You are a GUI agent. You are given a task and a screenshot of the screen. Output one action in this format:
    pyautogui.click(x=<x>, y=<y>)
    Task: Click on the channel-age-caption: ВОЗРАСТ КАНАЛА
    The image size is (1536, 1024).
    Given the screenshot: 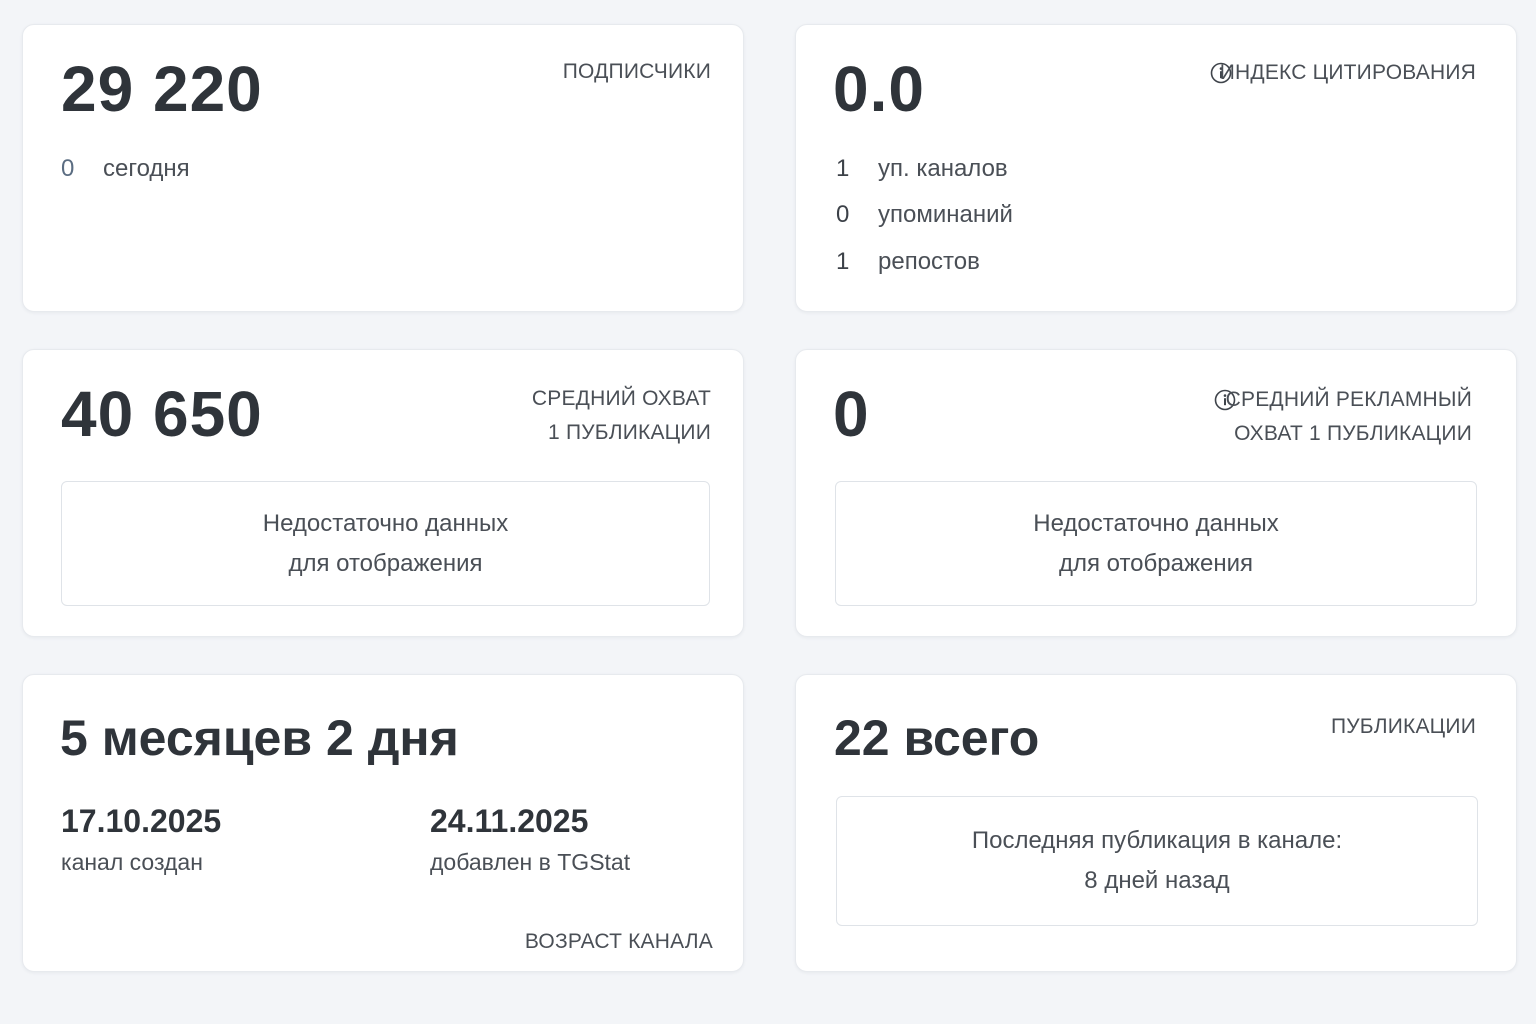 What is the action you would take?
    pyautogui.click(x=618, y=941)
    